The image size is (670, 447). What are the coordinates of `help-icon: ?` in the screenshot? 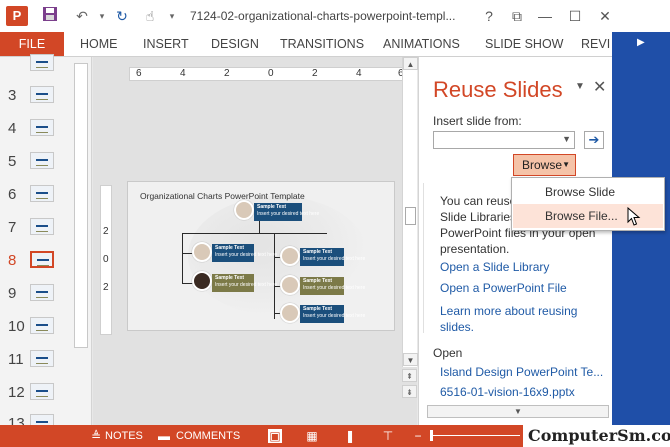 It's located at (489, 16).